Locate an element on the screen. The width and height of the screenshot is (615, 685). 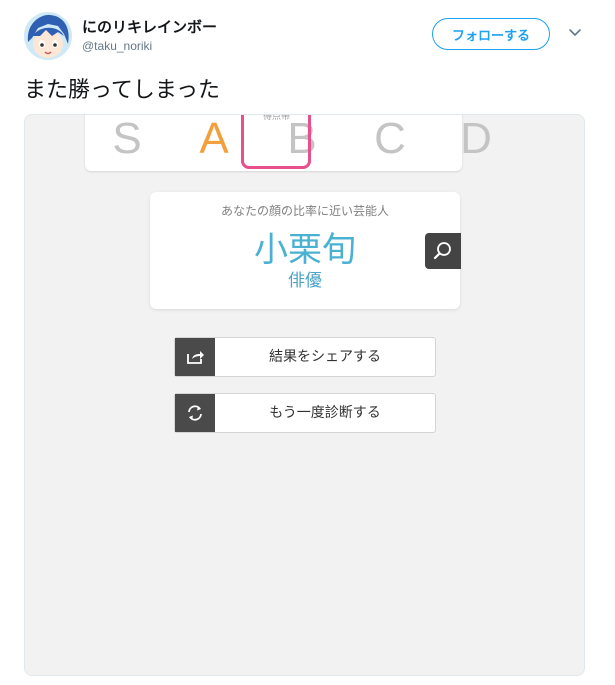
avatar is located at coordinates (48, 36).